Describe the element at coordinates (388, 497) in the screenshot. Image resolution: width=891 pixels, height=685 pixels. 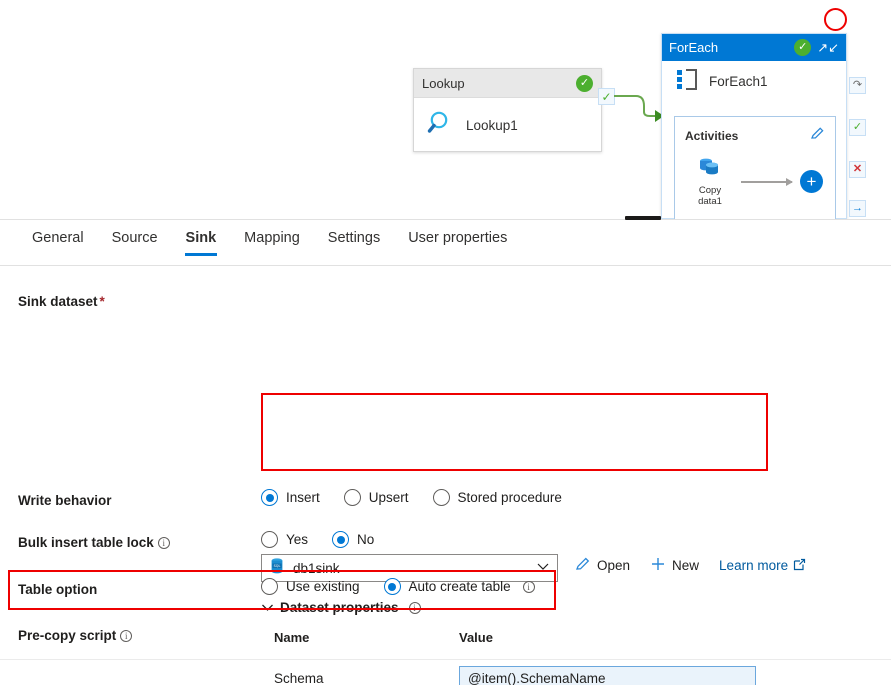
I see `radio-label: Upsert` at that location.